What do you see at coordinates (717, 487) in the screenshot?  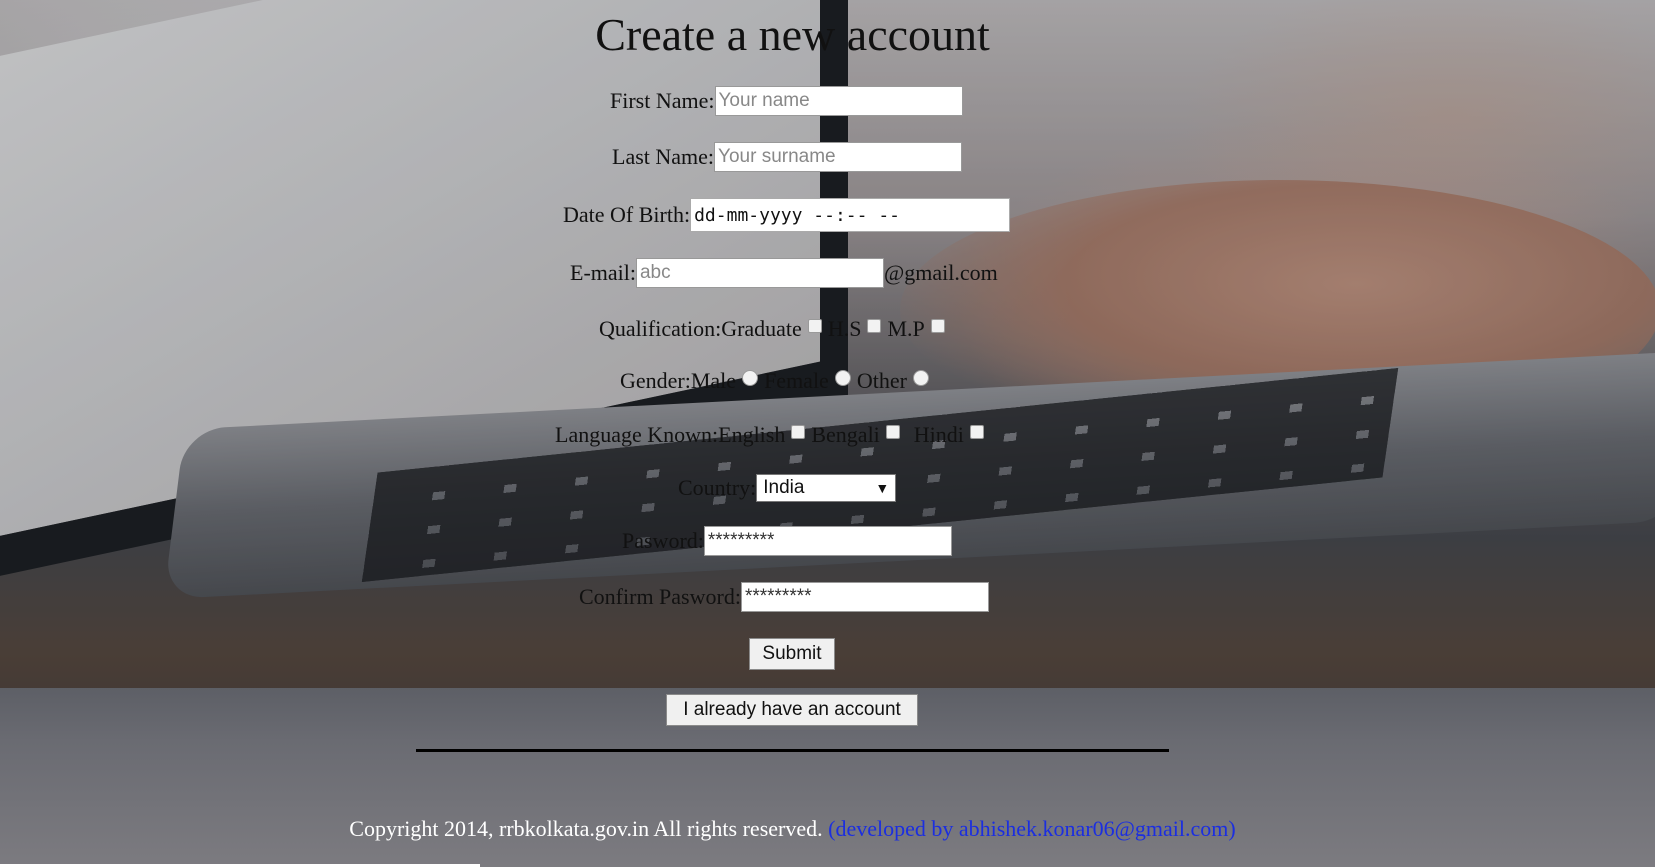 I see `country-label: Country:` at bounding box center [717, 487].